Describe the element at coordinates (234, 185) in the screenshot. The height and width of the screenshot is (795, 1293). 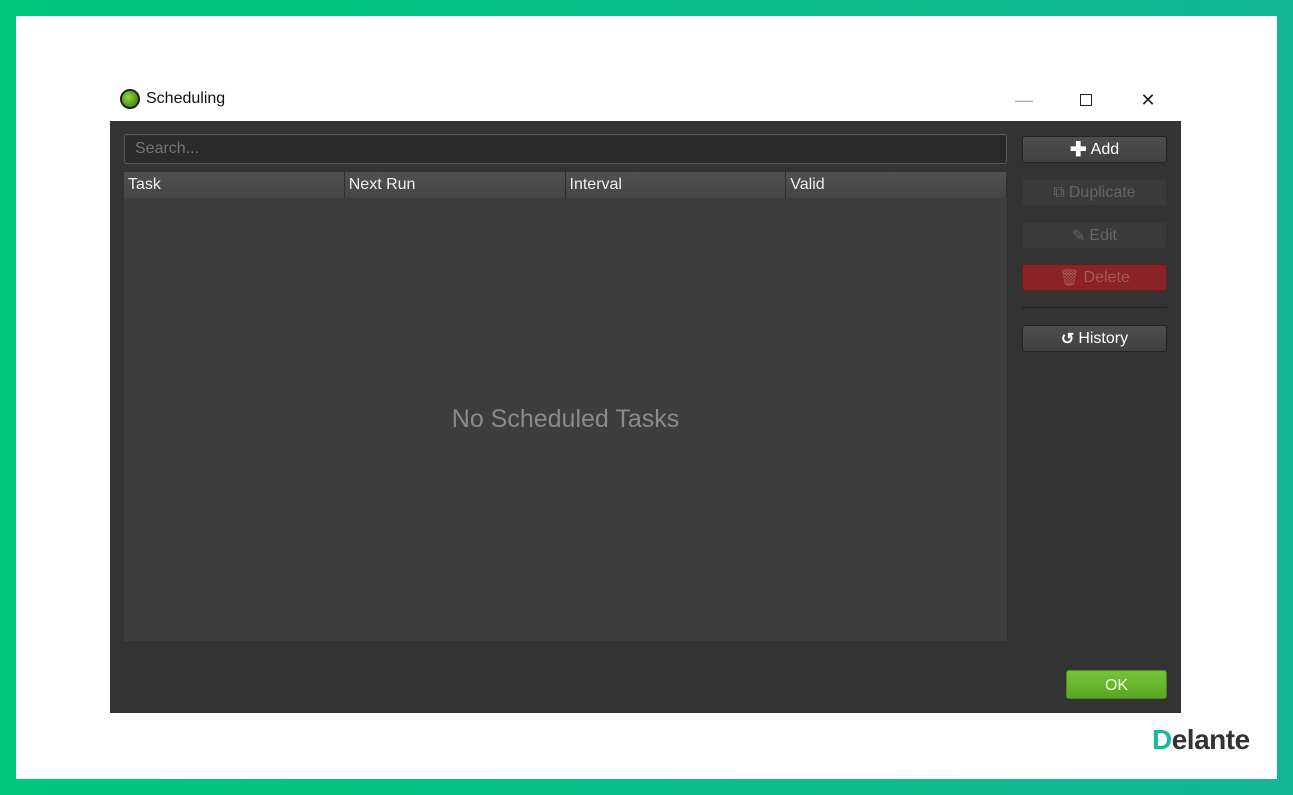
I see `column-task: Task` at that location.